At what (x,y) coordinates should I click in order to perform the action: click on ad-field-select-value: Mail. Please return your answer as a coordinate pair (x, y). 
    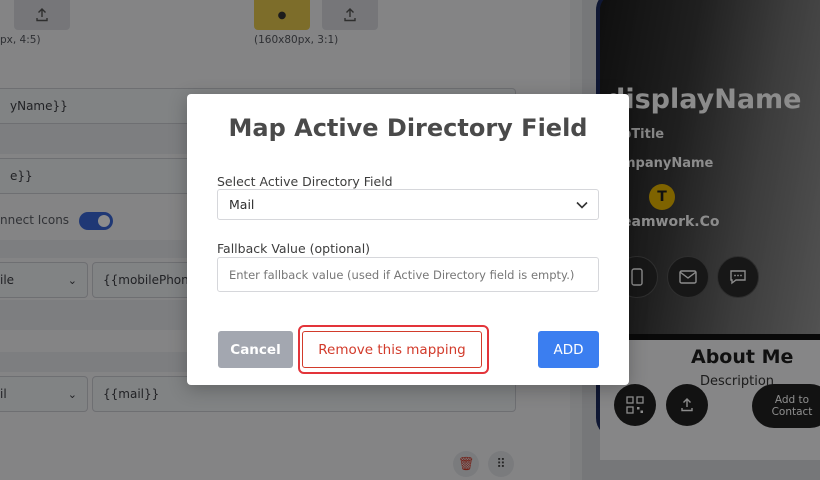
    Looking at the image, I should click on (242, 204).